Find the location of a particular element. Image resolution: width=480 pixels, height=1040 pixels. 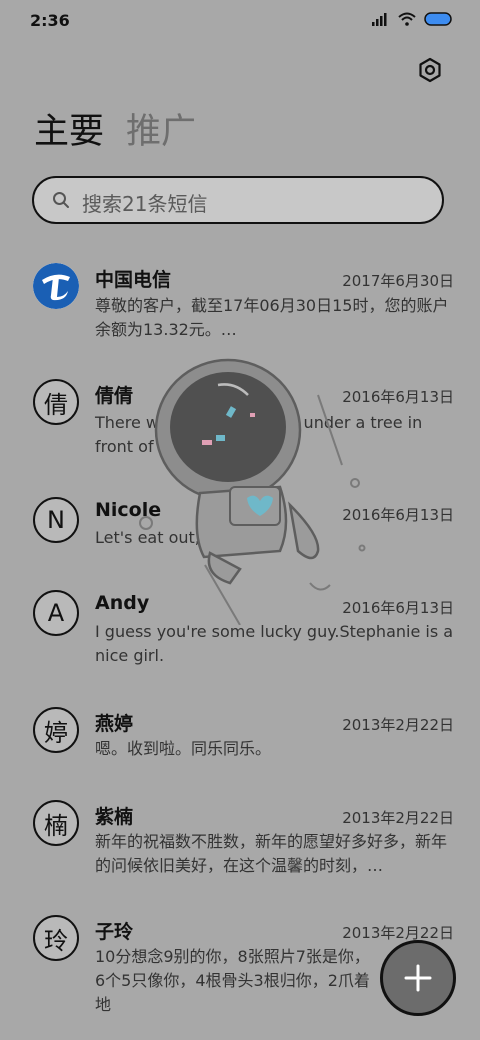

signal-icon is located at coordinates (379, 19).